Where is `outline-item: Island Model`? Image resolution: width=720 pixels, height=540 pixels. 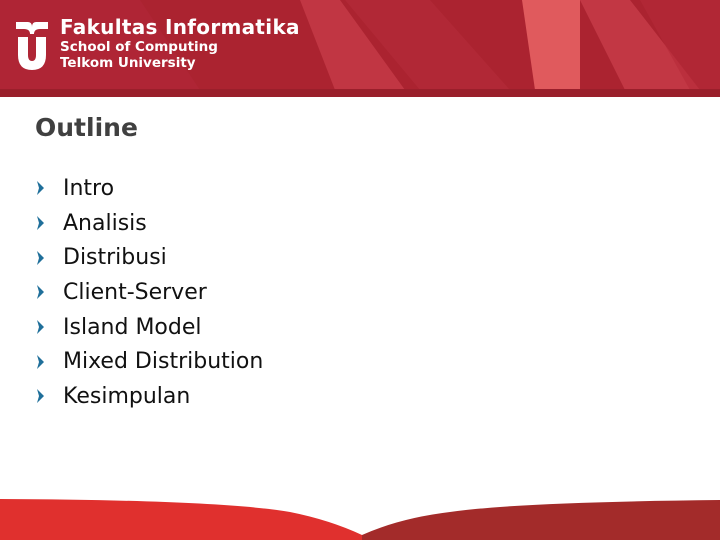
outline-item: Island Model is located at coordinates (149, 327).